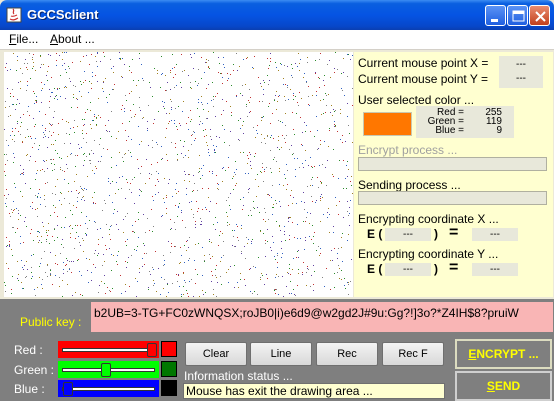 The width and height of the screenshot is (554, 401). I want to click on enc-y-equals: =, so click(454, 267).